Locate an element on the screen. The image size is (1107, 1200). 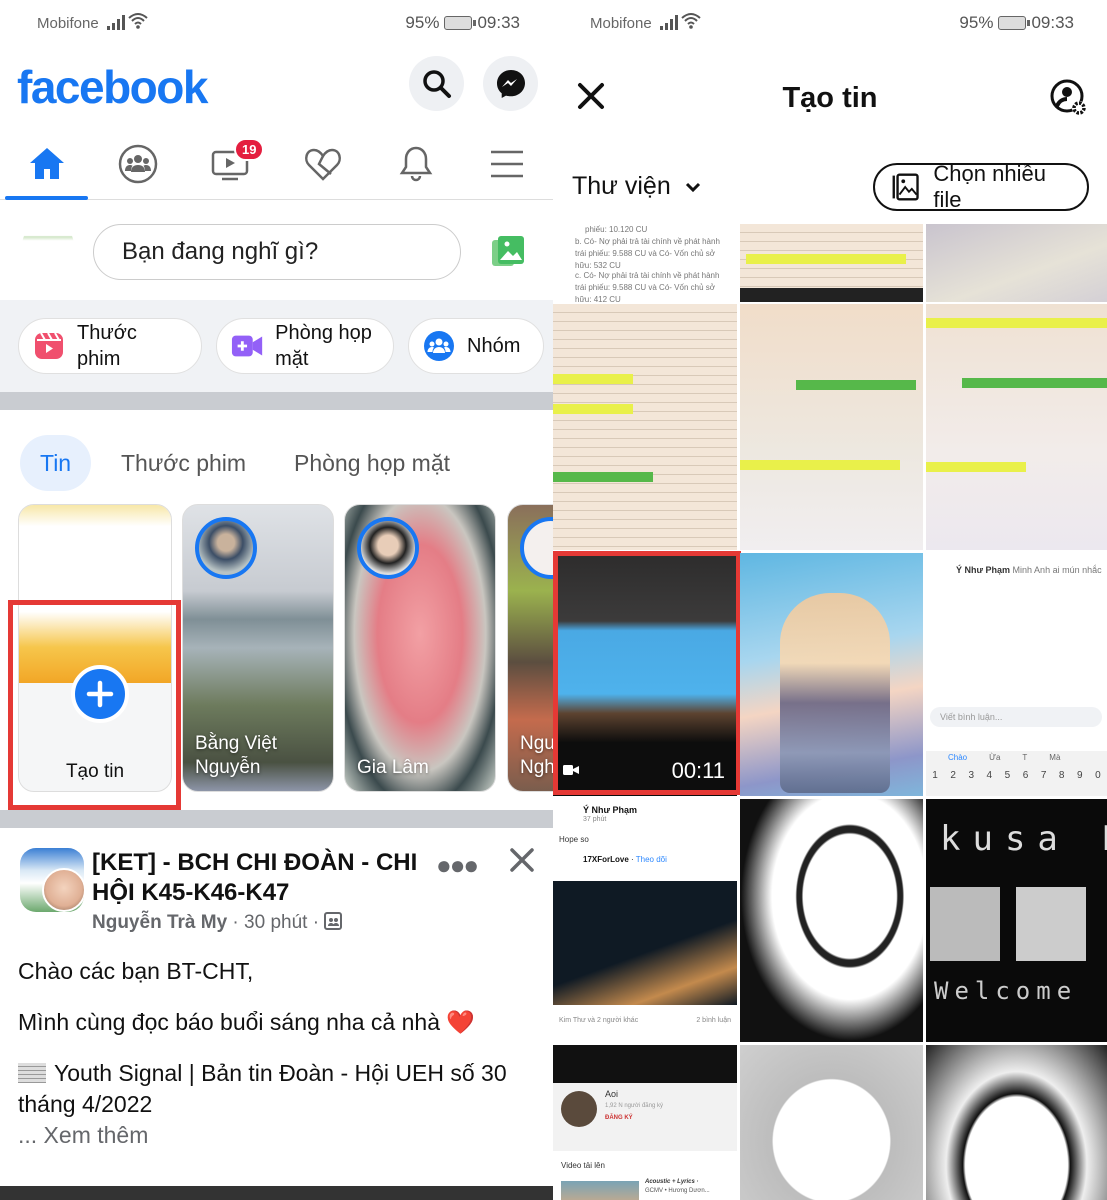
post-shot-image is located at coordinates (645, 943).